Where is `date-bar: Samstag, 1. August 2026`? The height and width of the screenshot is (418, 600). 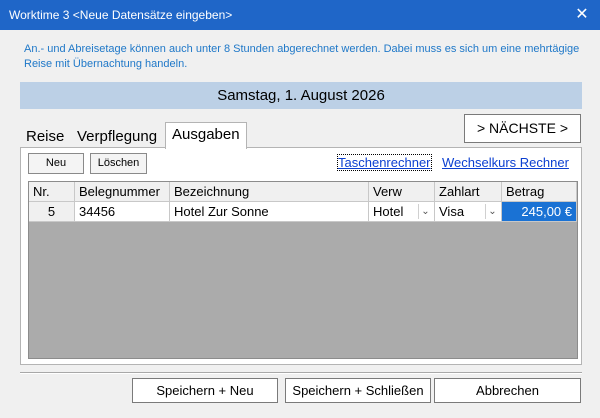 date-bar: Samstag, 1. August 2026 is located at coordinates (301, 95).